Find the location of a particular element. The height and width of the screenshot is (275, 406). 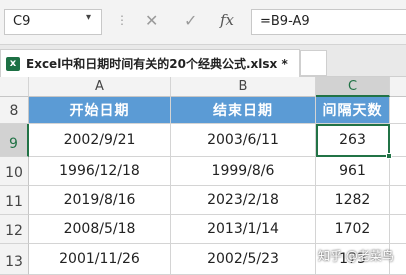

insert-function-icon: fx is located at coordinates (227, 20).